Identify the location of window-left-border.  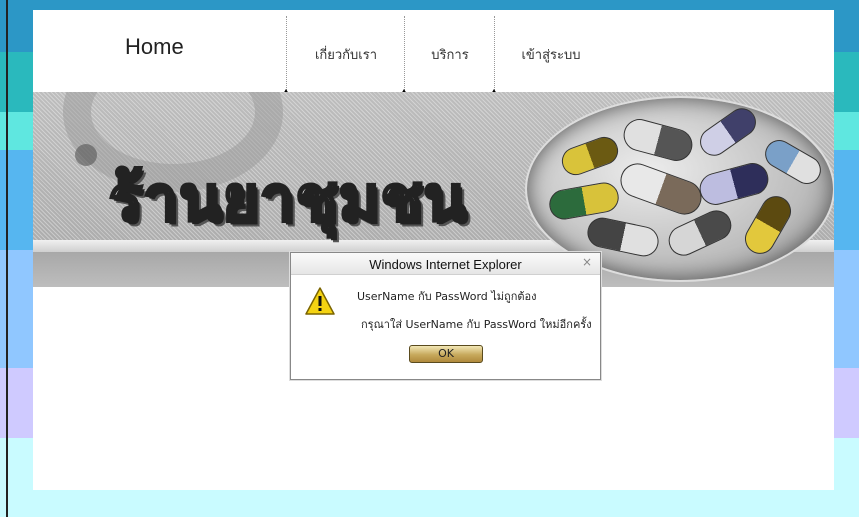
(4, 258).